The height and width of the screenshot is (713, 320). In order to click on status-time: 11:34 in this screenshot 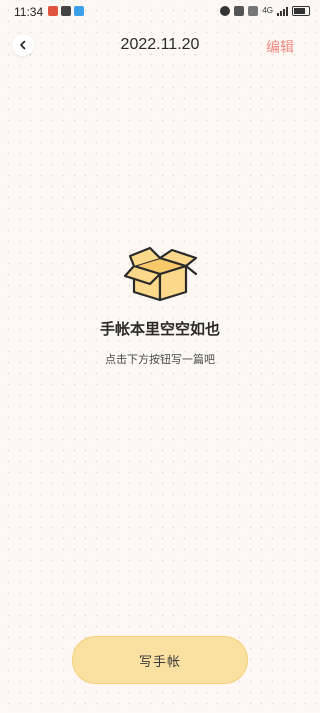, I will do `click(29, 12)`.